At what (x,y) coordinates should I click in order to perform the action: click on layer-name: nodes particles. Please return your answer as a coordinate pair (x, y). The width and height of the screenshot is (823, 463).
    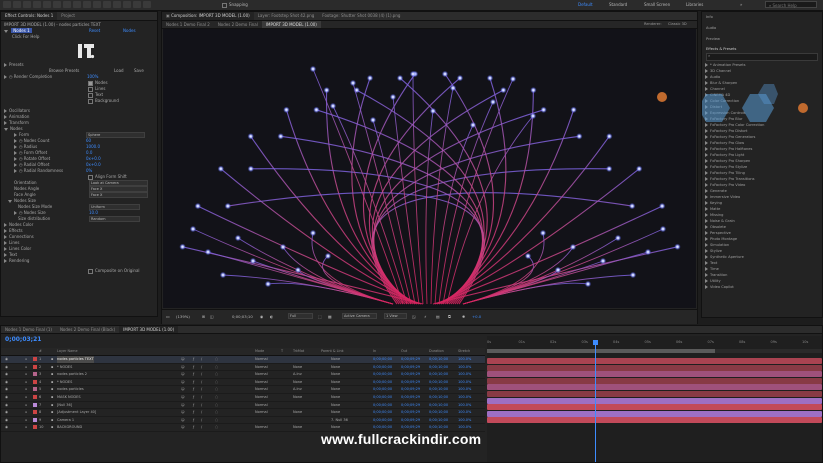
    Looking at the image, I should click on (70, 389).